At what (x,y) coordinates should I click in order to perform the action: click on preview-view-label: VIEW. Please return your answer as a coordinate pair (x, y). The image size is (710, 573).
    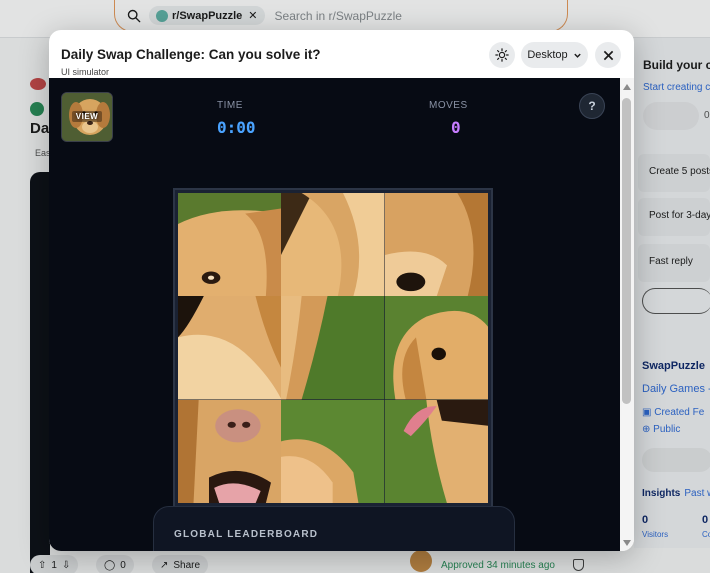
    Looking at the image, I should click on (87, 116).